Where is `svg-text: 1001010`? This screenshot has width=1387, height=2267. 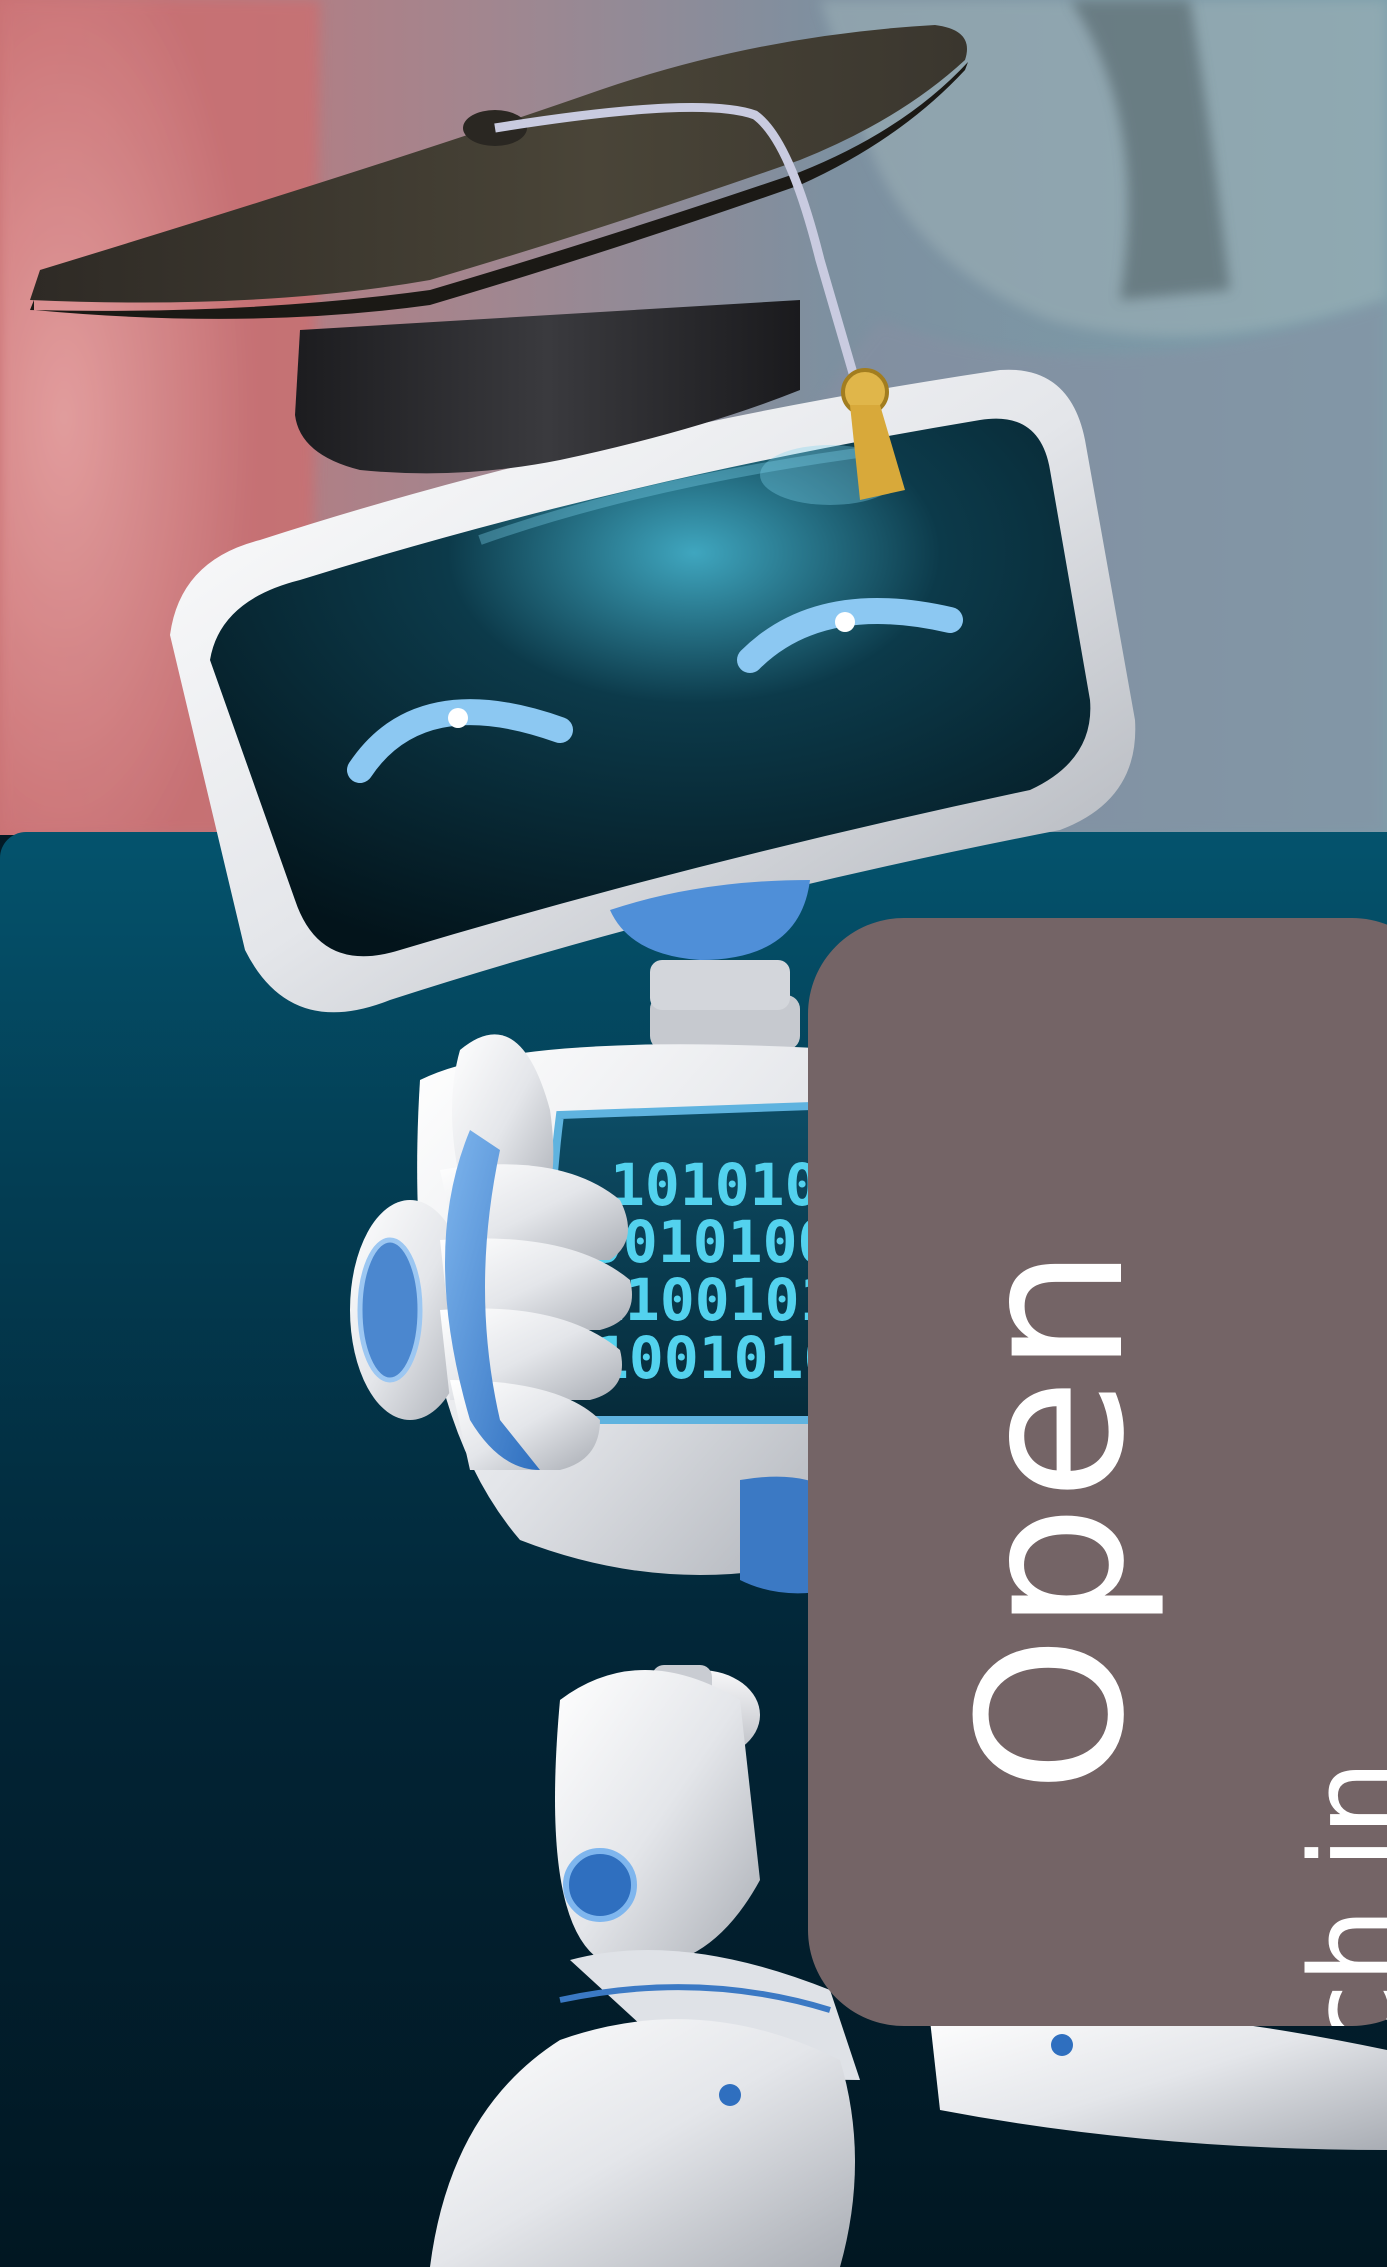
svg-text: 1001010 is located at coordinates (716, 1358).